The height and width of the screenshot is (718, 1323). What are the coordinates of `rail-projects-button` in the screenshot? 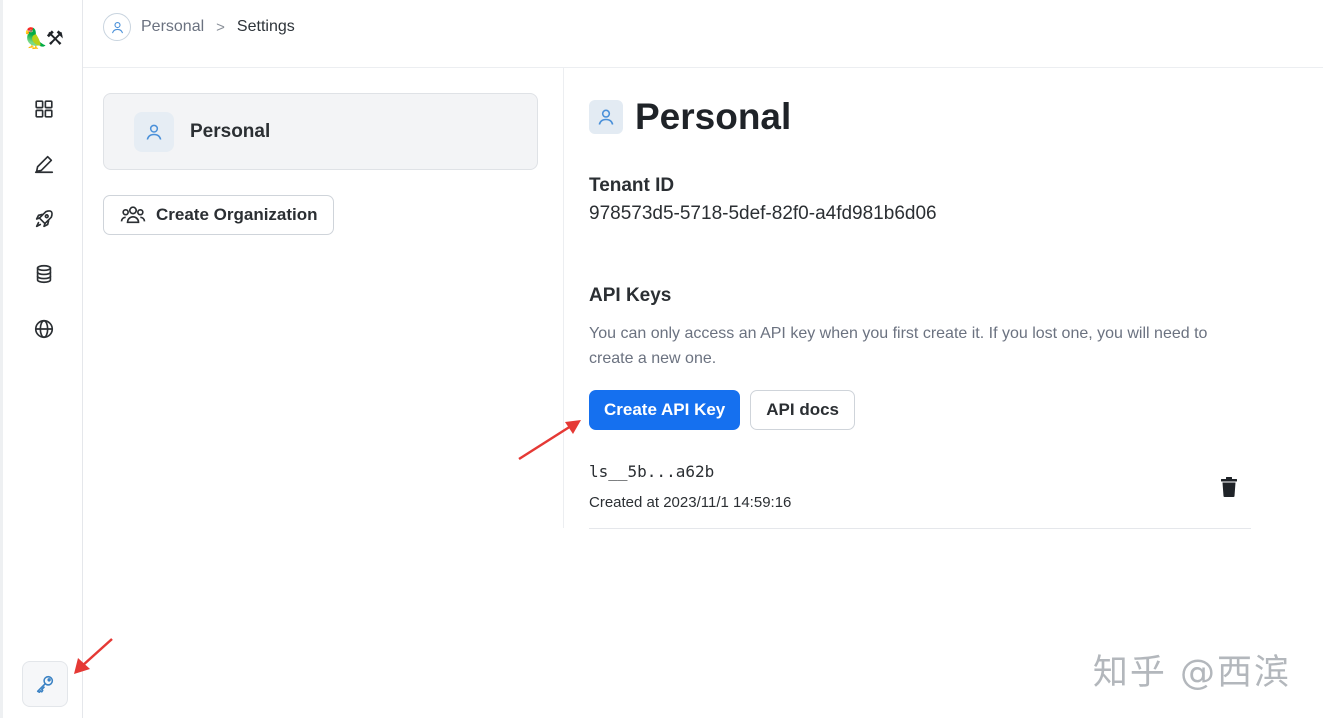 It's located at (44, 109).